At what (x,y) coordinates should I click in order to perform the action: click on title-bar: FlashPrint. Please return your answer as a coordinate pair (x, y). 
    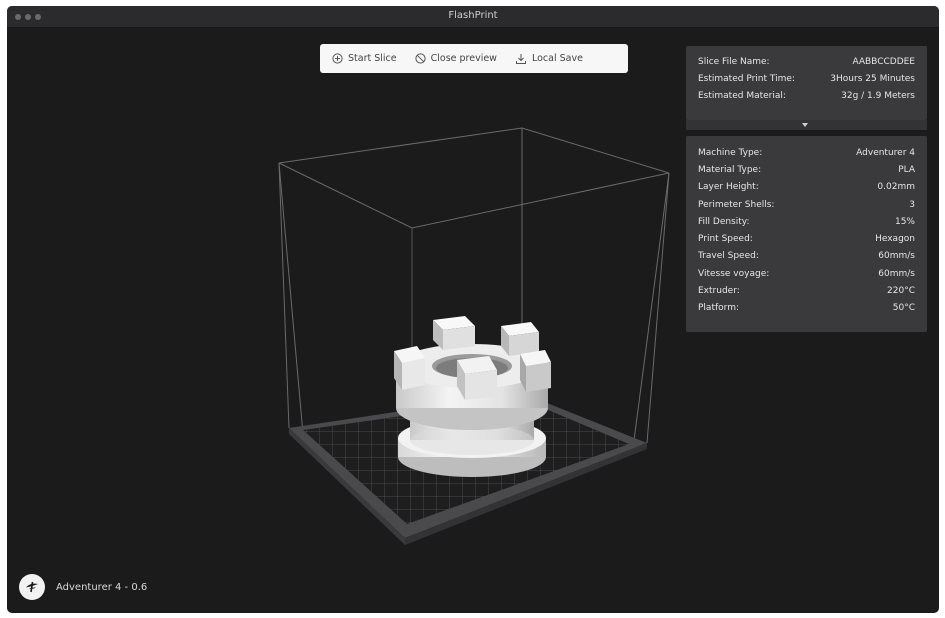
    Looking at the image, I should click on (473, 17).